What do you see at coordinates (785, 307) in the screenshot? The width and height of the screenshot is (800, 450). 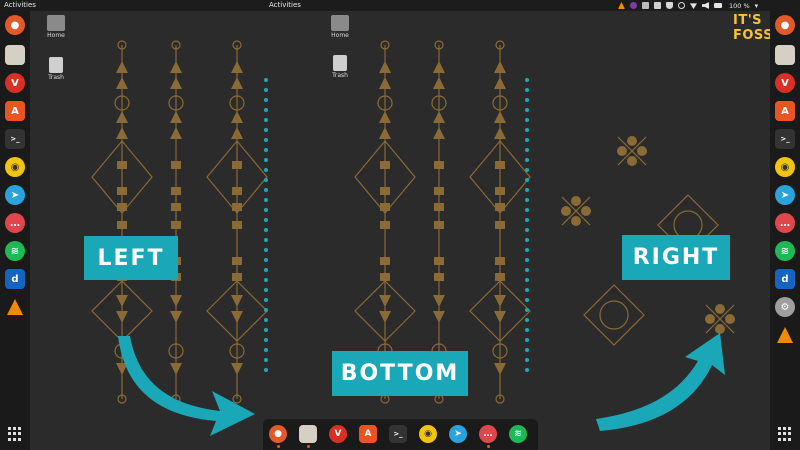 I see `settings-icon: ⚙` at bounding box center [785, 307].